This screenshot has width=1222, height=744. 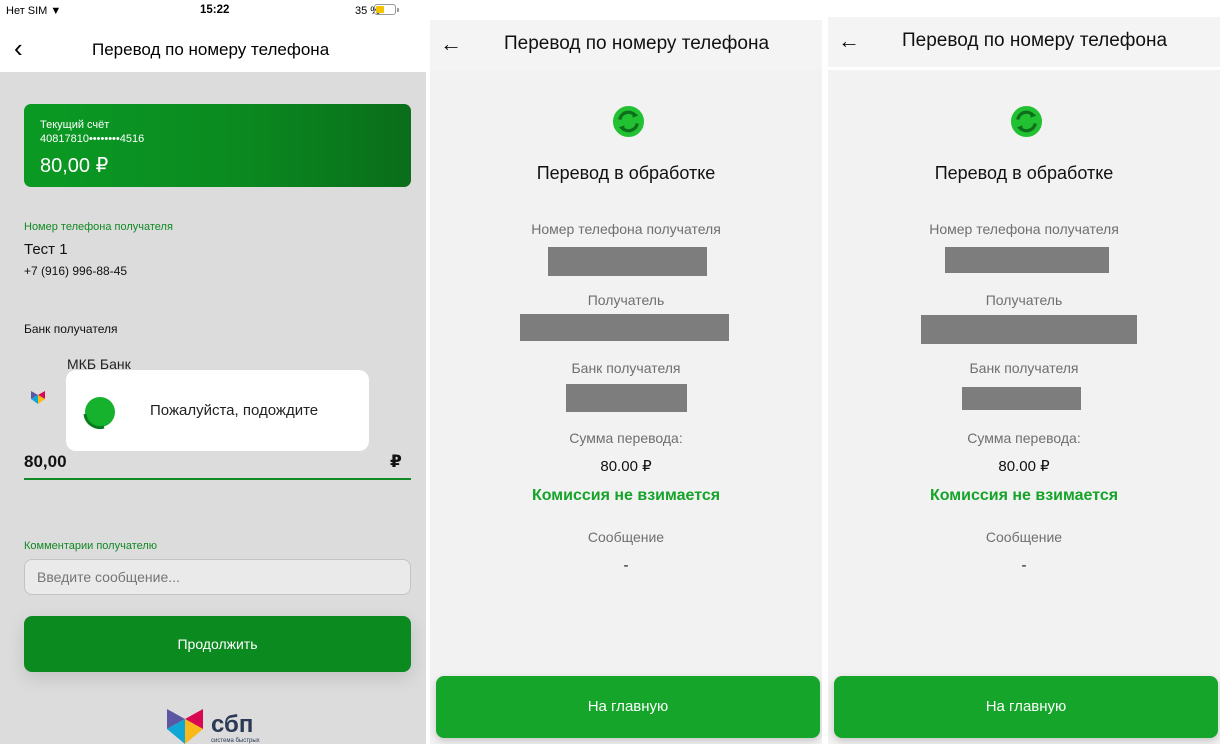 I want to click on nav-bar: ‹ Перевод по номеру телефона, so click(x=213, y=49).